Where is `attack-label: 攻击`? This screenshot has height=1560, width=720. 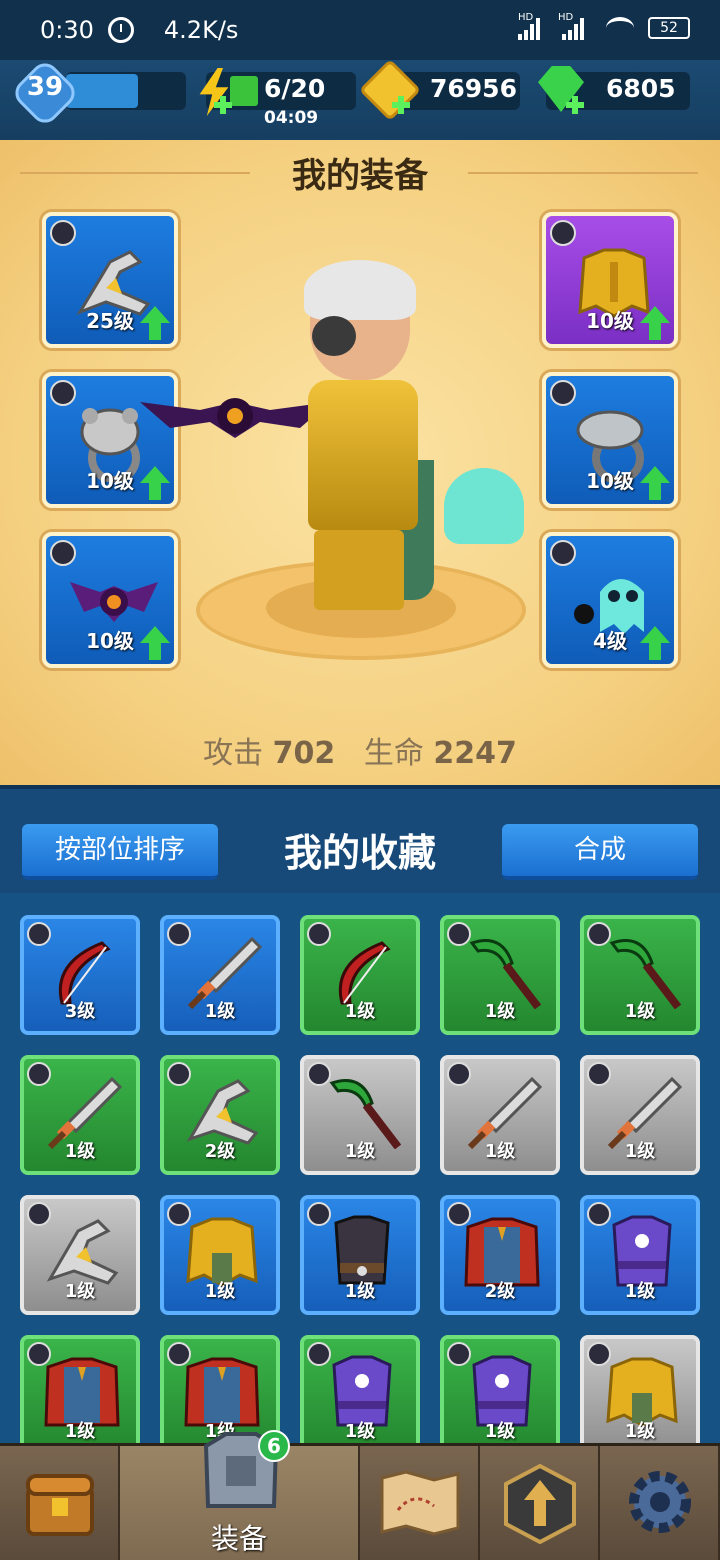
attack-label: 攻击 is located at coordinates (233, 753).